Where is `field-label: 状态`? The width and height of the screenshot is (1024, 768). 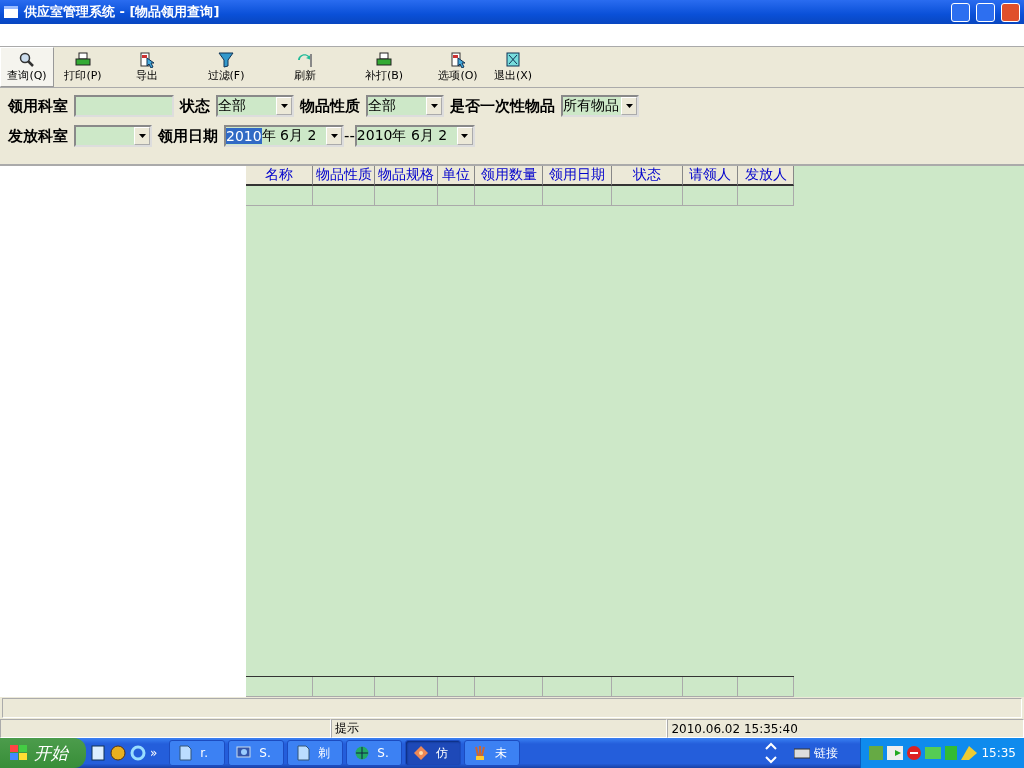
field-label: 状态 is located at coordinates (195, 106).